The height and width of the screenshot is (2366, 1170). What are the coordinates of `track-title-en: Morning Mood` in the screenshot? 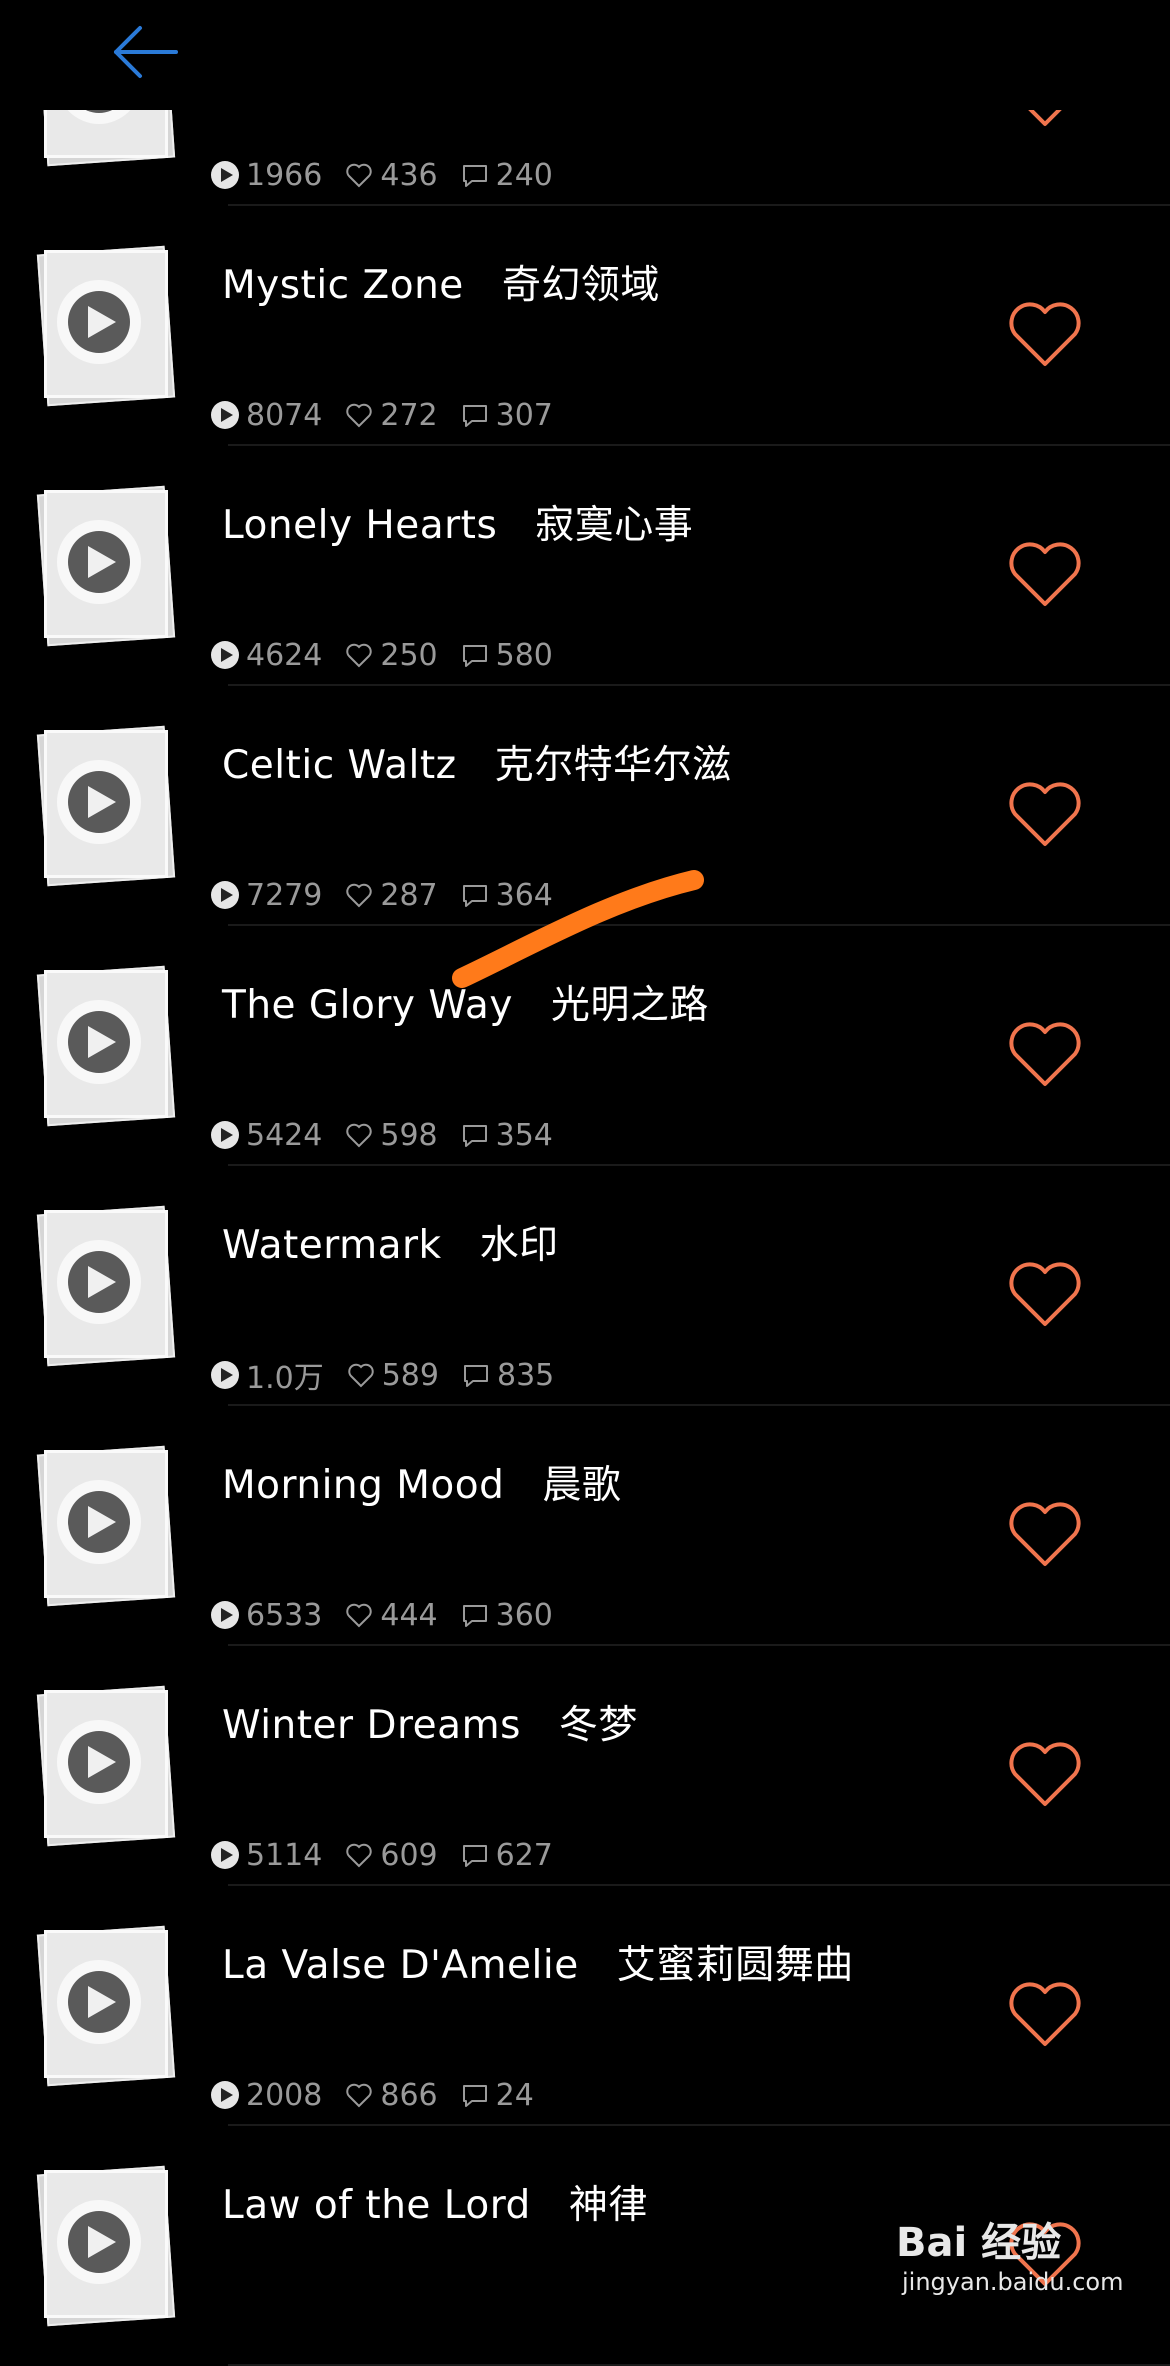 It's located at (363, 1485).